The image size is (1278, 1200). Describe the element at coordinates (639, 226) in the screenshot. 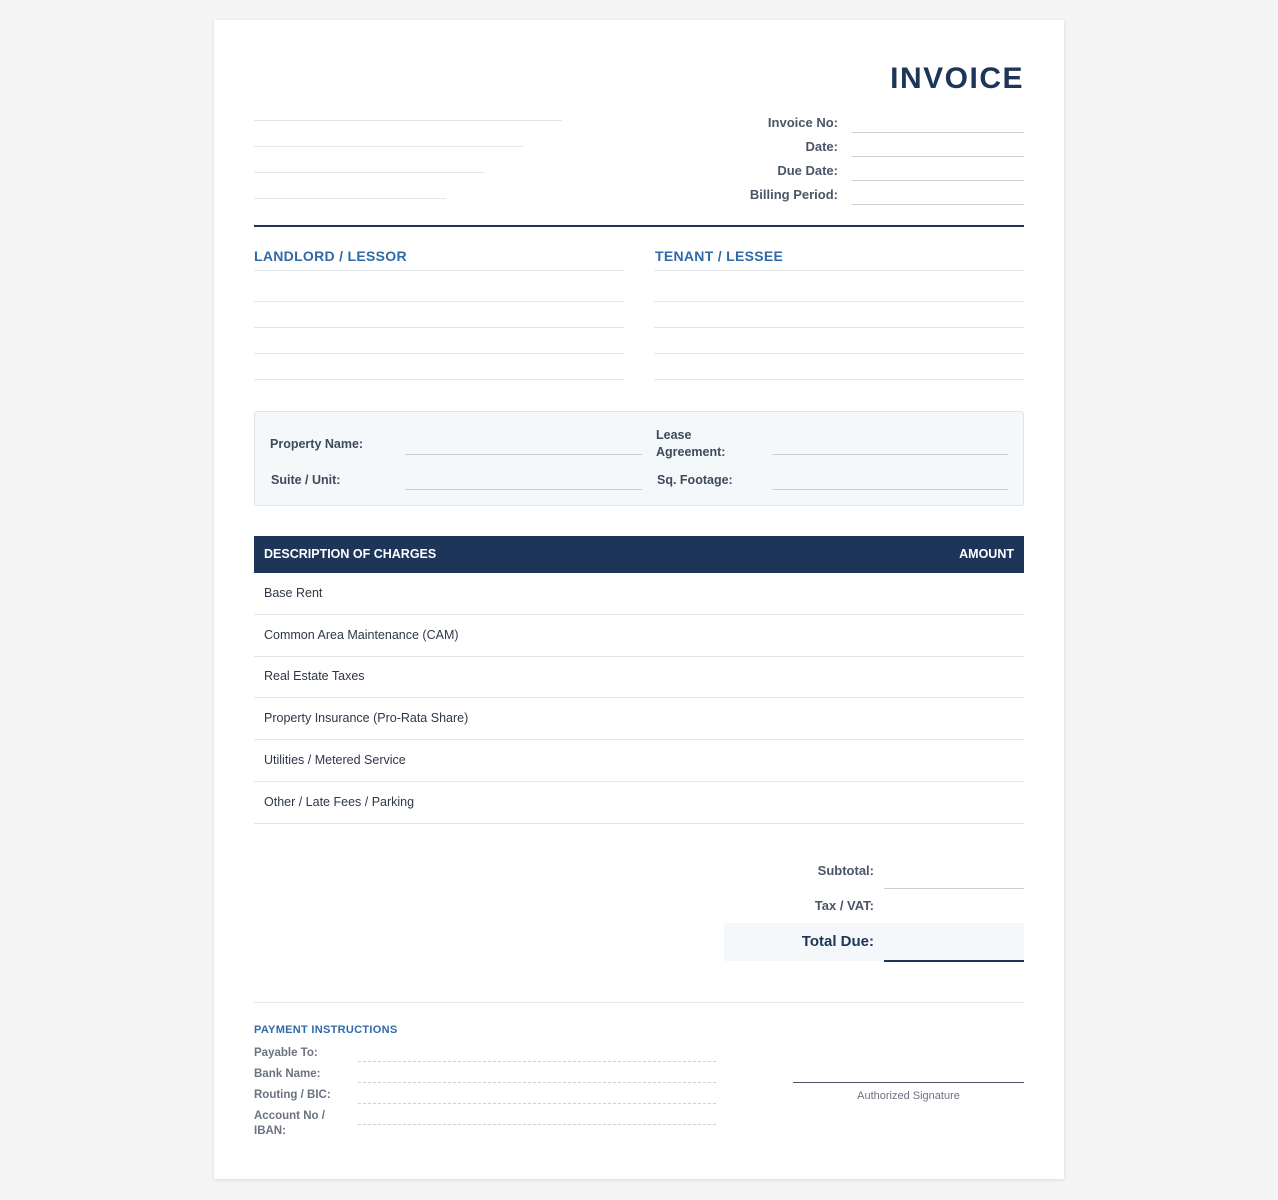

I see `header-divider` at that location.